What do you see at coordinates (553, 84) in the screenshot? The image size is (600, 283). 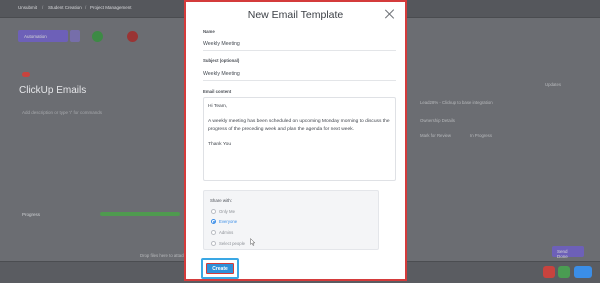 I see `background-right-text: Updates` at bounding box center [553, 84].